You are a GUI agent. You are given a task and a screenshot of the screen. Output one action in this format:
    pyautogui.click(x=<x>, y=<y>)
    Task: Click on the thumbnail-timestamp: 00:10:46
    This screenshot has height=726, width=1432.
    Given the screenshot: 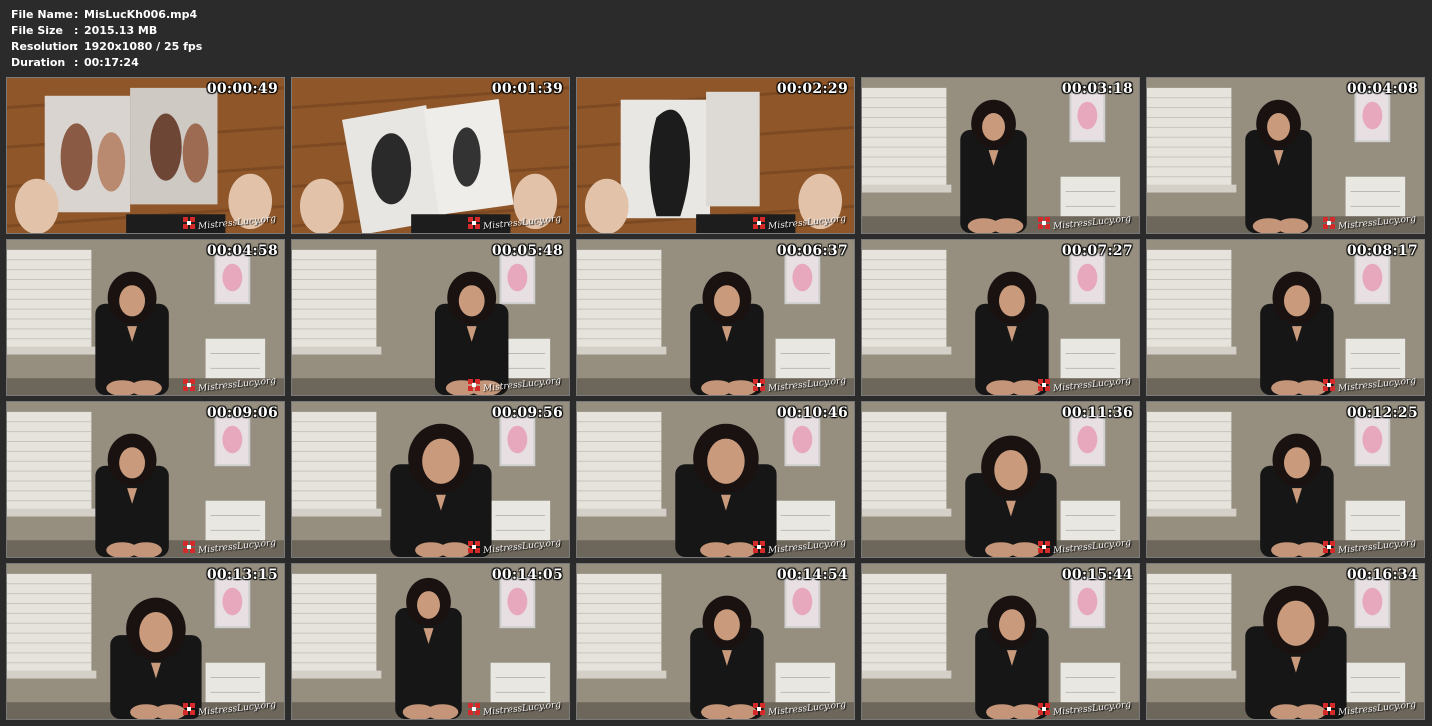 What is the action you would take?
    pyautogui.click(x=812, y=413)
    